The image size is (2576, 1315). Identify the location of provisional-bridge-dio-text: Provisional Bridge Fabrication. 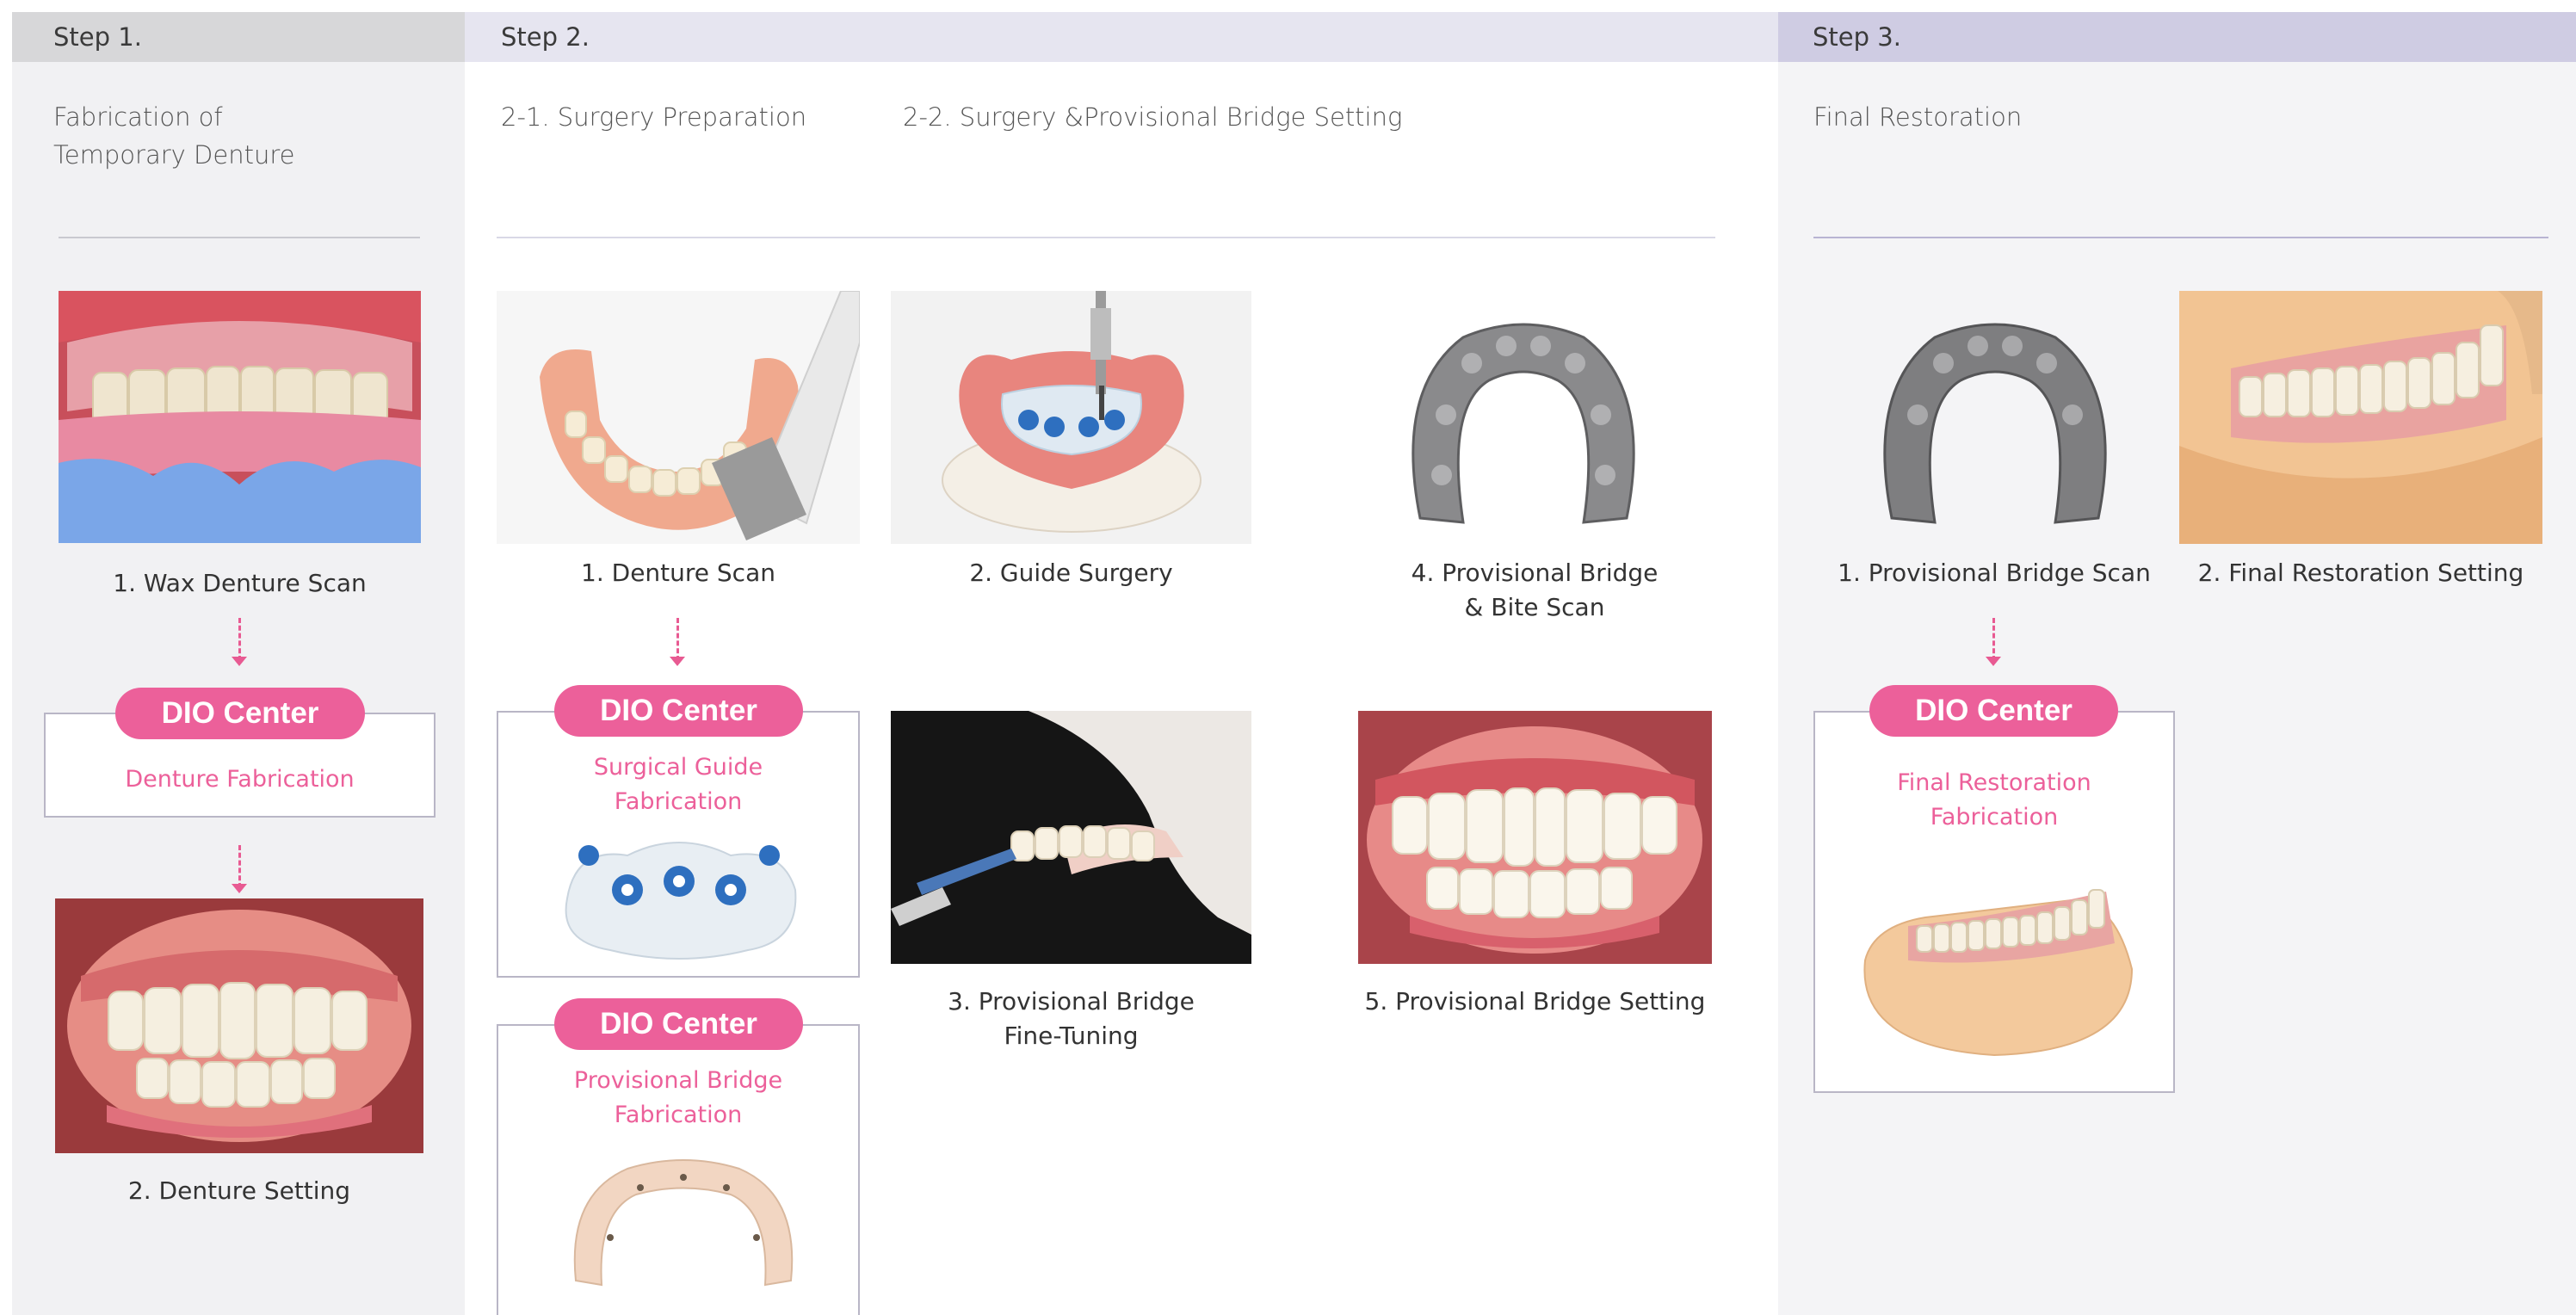
(678, 1098).